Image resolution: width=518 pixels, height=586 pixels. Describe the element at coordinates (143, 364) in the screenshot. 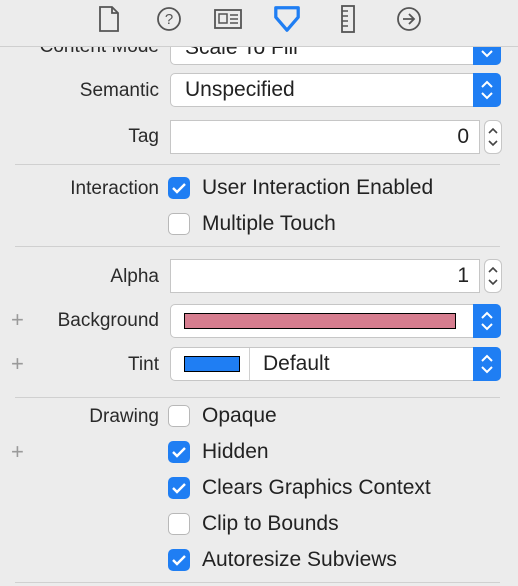

I see `tint-label: Tint` at that location.